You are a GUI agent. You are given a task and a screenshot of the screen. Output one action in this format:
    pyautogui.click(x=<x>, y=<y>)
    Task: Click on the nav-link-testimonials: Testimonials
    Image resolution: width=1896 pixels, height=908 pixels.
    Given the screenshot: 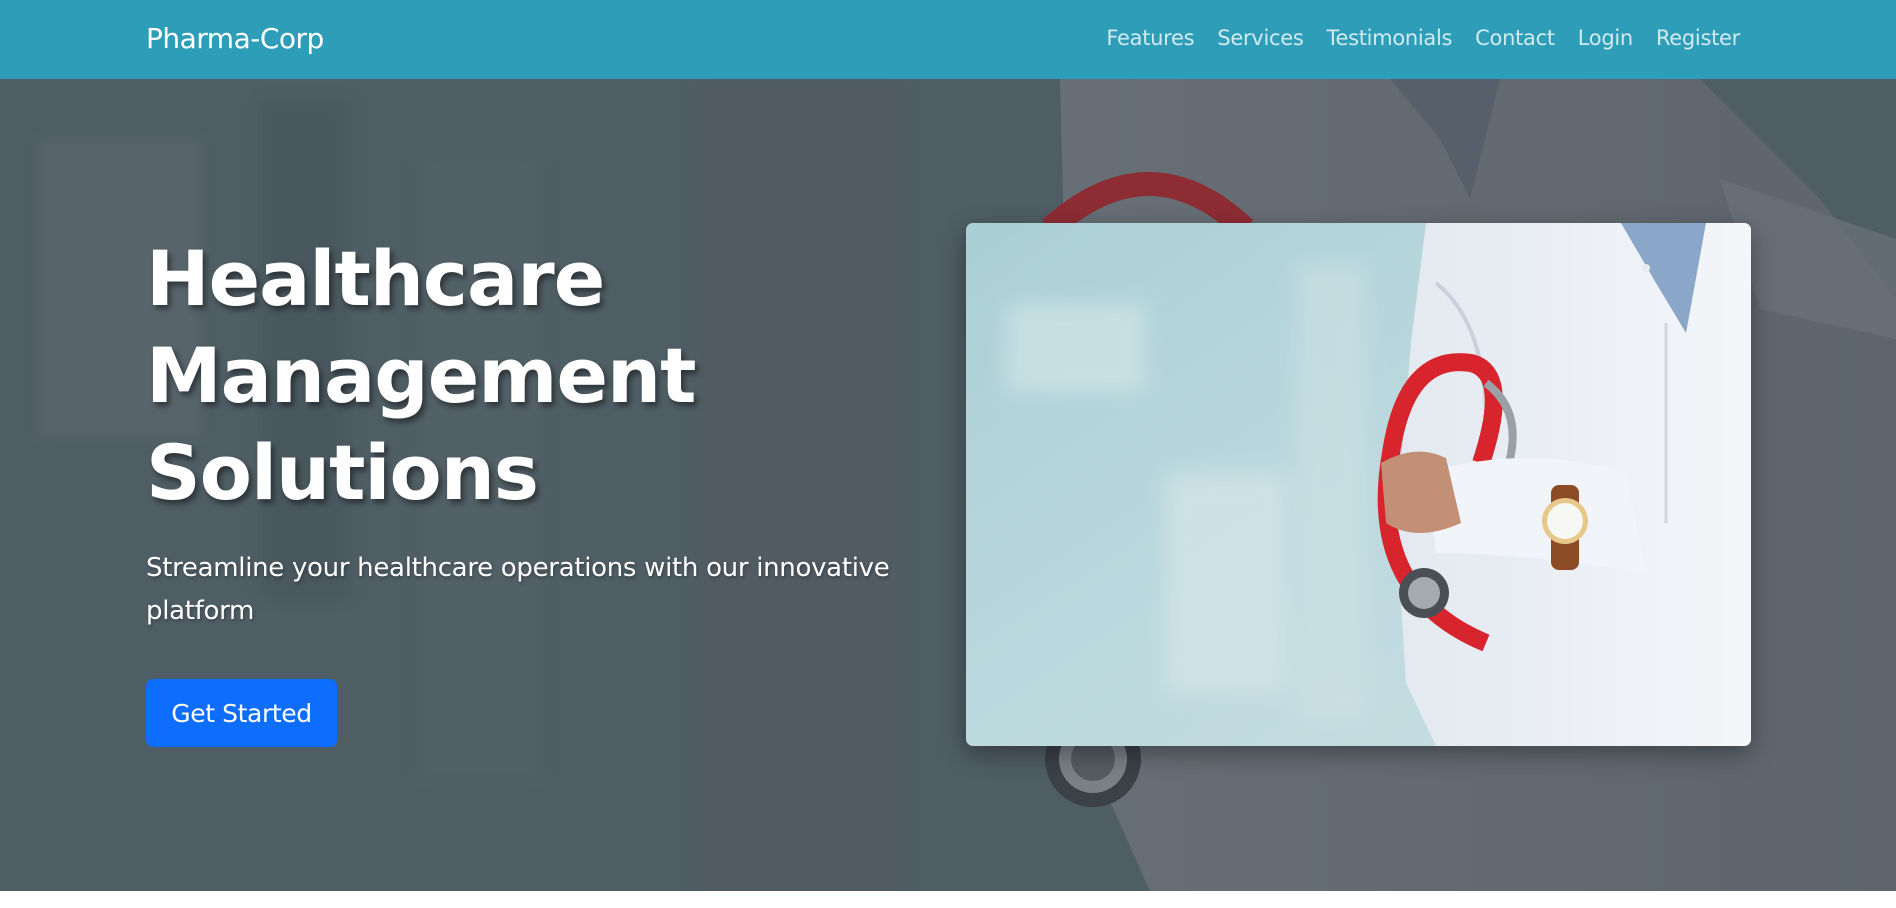 What is the action you would take?
    pyautogui.click(x=1389, y=38)
    